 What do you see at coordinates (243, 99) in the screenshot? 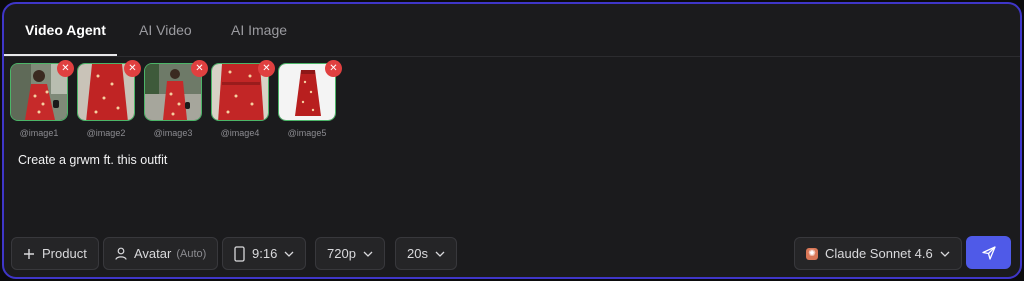
I see `attached-image-4: @image4 ✕` at bounding box center [243, 99].